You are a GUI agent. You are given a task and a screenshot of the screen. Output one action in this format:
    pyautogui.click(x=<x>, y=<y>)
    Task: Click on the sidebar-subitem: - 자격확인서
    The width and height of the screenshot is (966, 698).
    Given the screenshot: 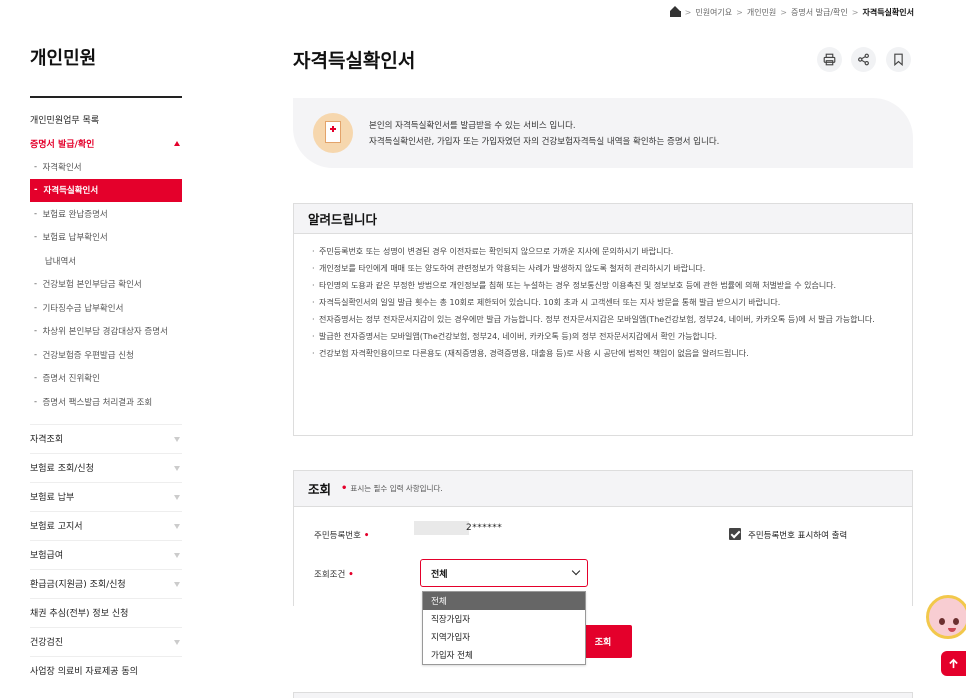 What is the action you would take?
    pyautogui.click(x=106, y=167)
    